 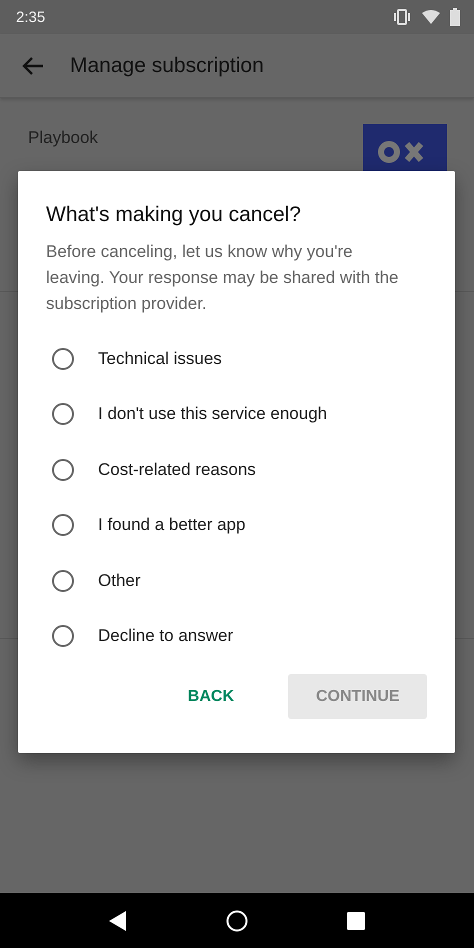 What do you see at coordinates (63, 138) in the screenshot?
I see `subscription-name: Playbook` at bounding box center [63, 138].